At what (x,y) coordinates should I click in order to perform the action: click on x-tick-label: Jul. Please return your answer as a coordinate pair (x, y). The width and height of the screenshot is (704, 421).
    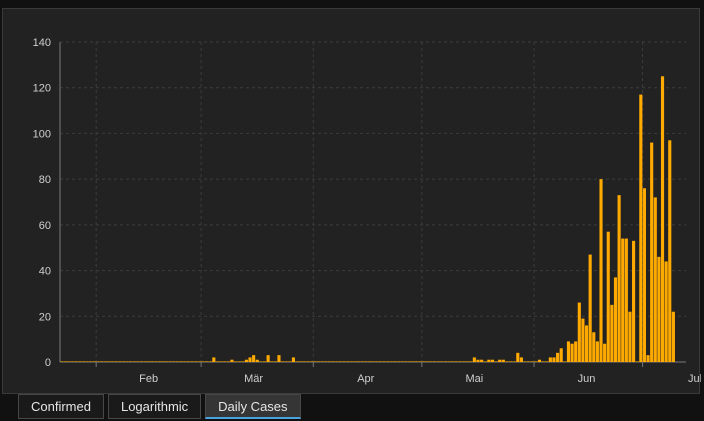
    Looking at the image, I should click on (694, 379).